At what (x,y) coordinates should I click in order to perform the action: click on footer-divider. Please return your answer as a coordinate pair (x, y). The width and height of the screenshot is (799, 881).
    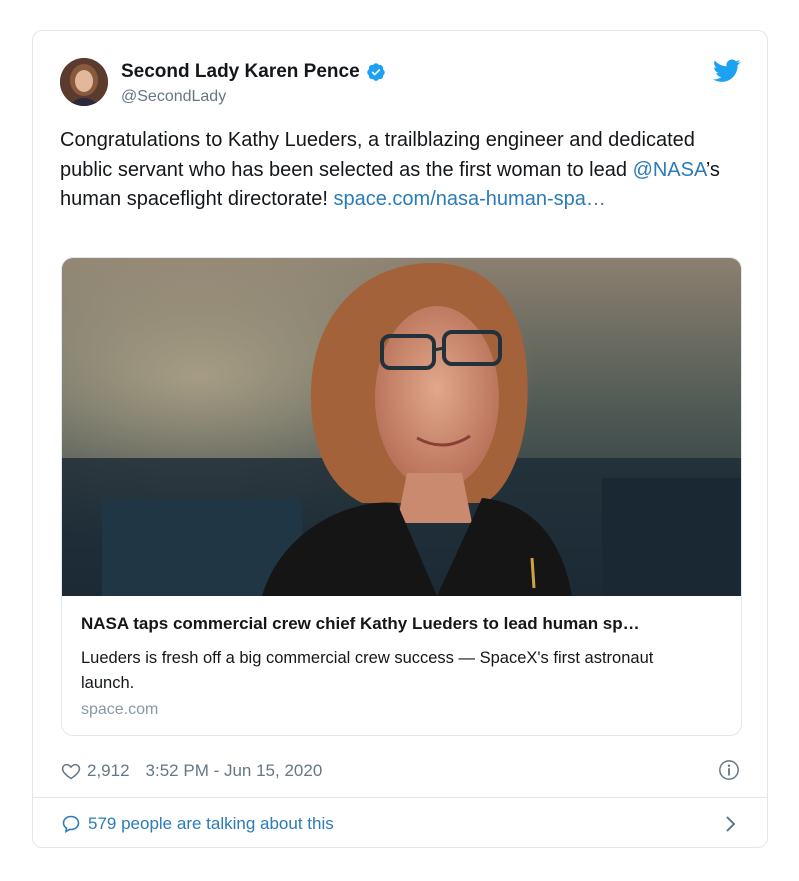
    Looking at the image, I should click on (400, 797).